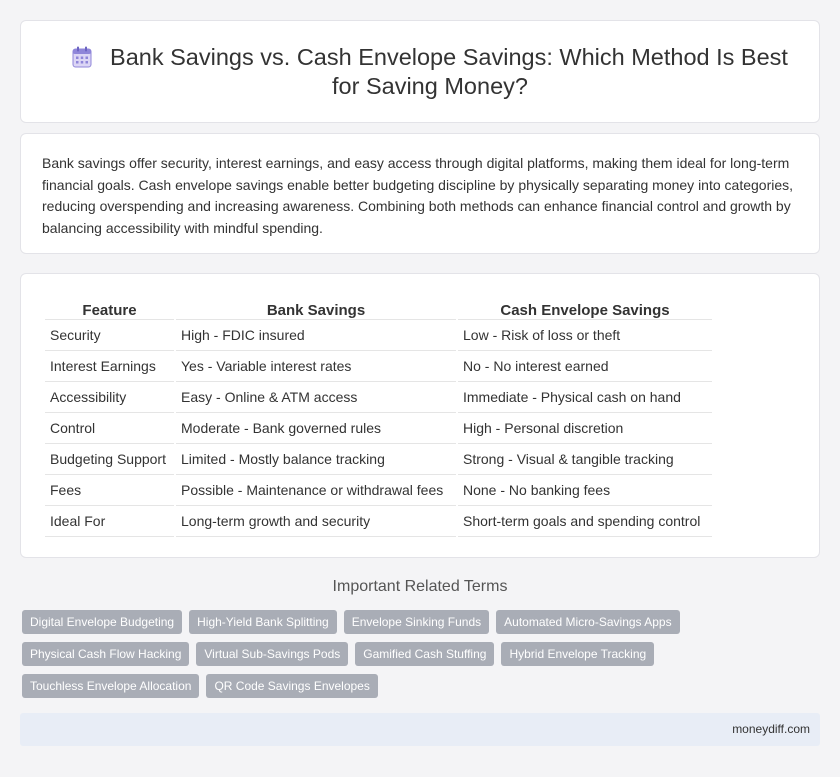  What do you see at coordinates (109, 490) in the screenshot?
I see `feature-cell: Fees` at bounding box center [109, 490].